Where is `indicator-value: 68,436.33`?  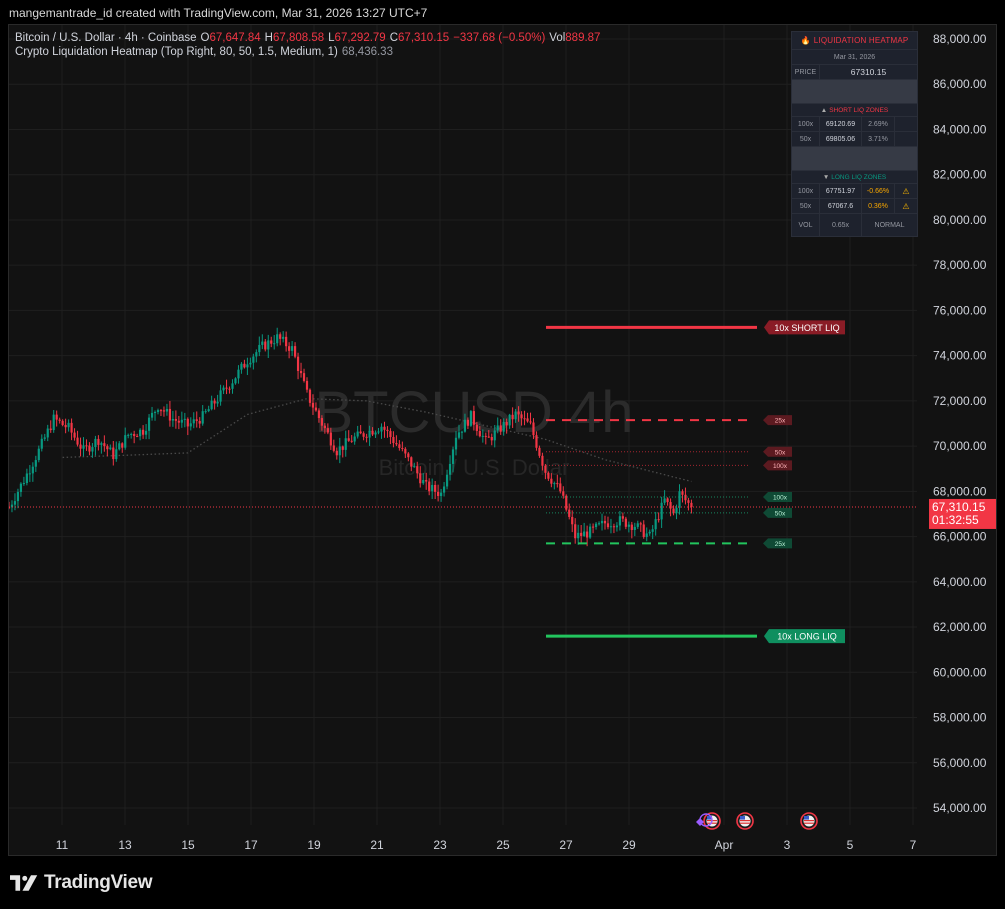 indicator-value: 68,436.33 is located at coordinates (367, 52).